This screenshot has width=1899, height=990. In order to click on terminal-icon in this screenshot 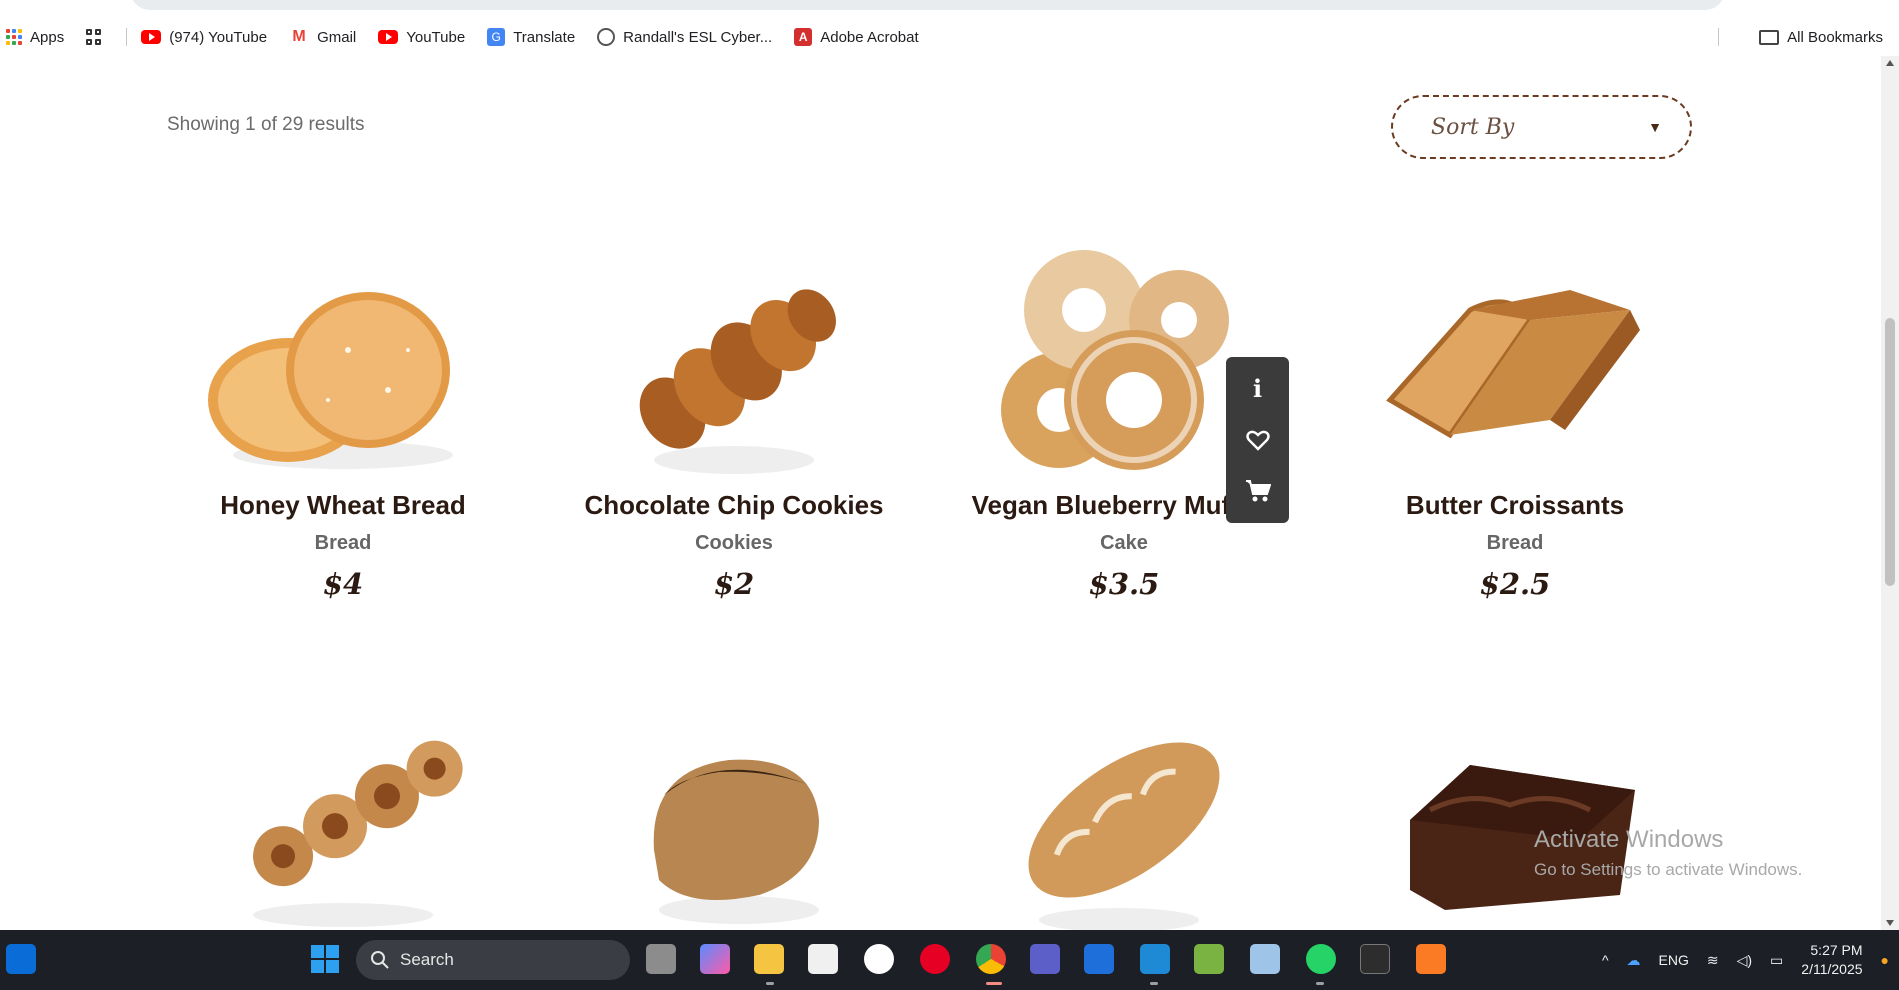, I will do `click(1375, 959)`.